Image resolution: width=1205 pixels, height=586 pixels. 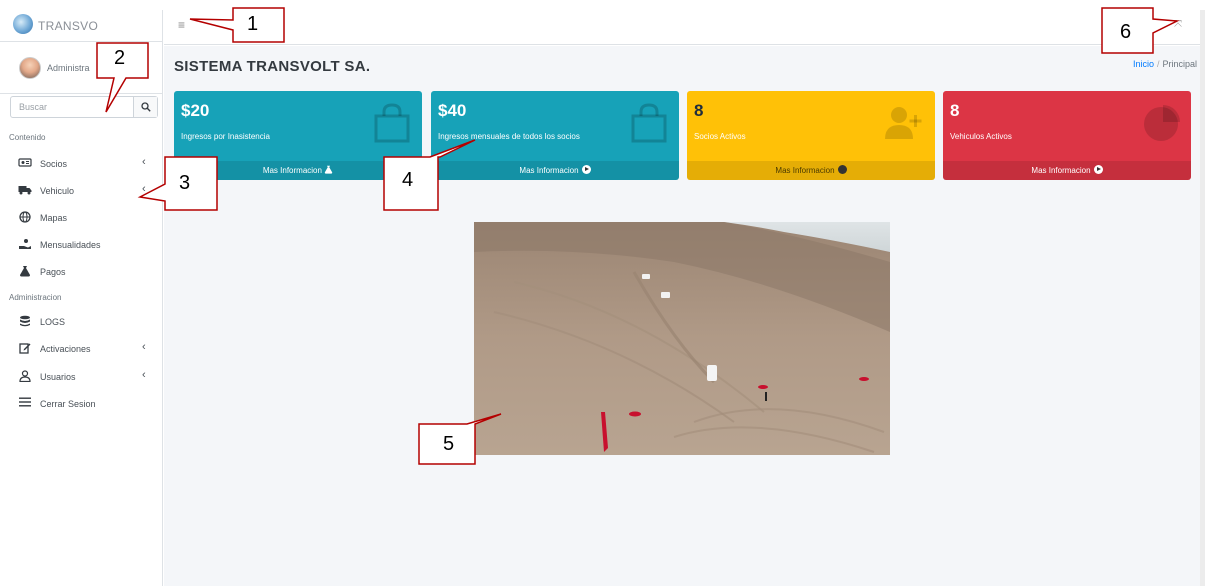 What do you see at coordinates (25, 348) in the screenshot?
I see `edit-icon` at bounding box center [25, 348].